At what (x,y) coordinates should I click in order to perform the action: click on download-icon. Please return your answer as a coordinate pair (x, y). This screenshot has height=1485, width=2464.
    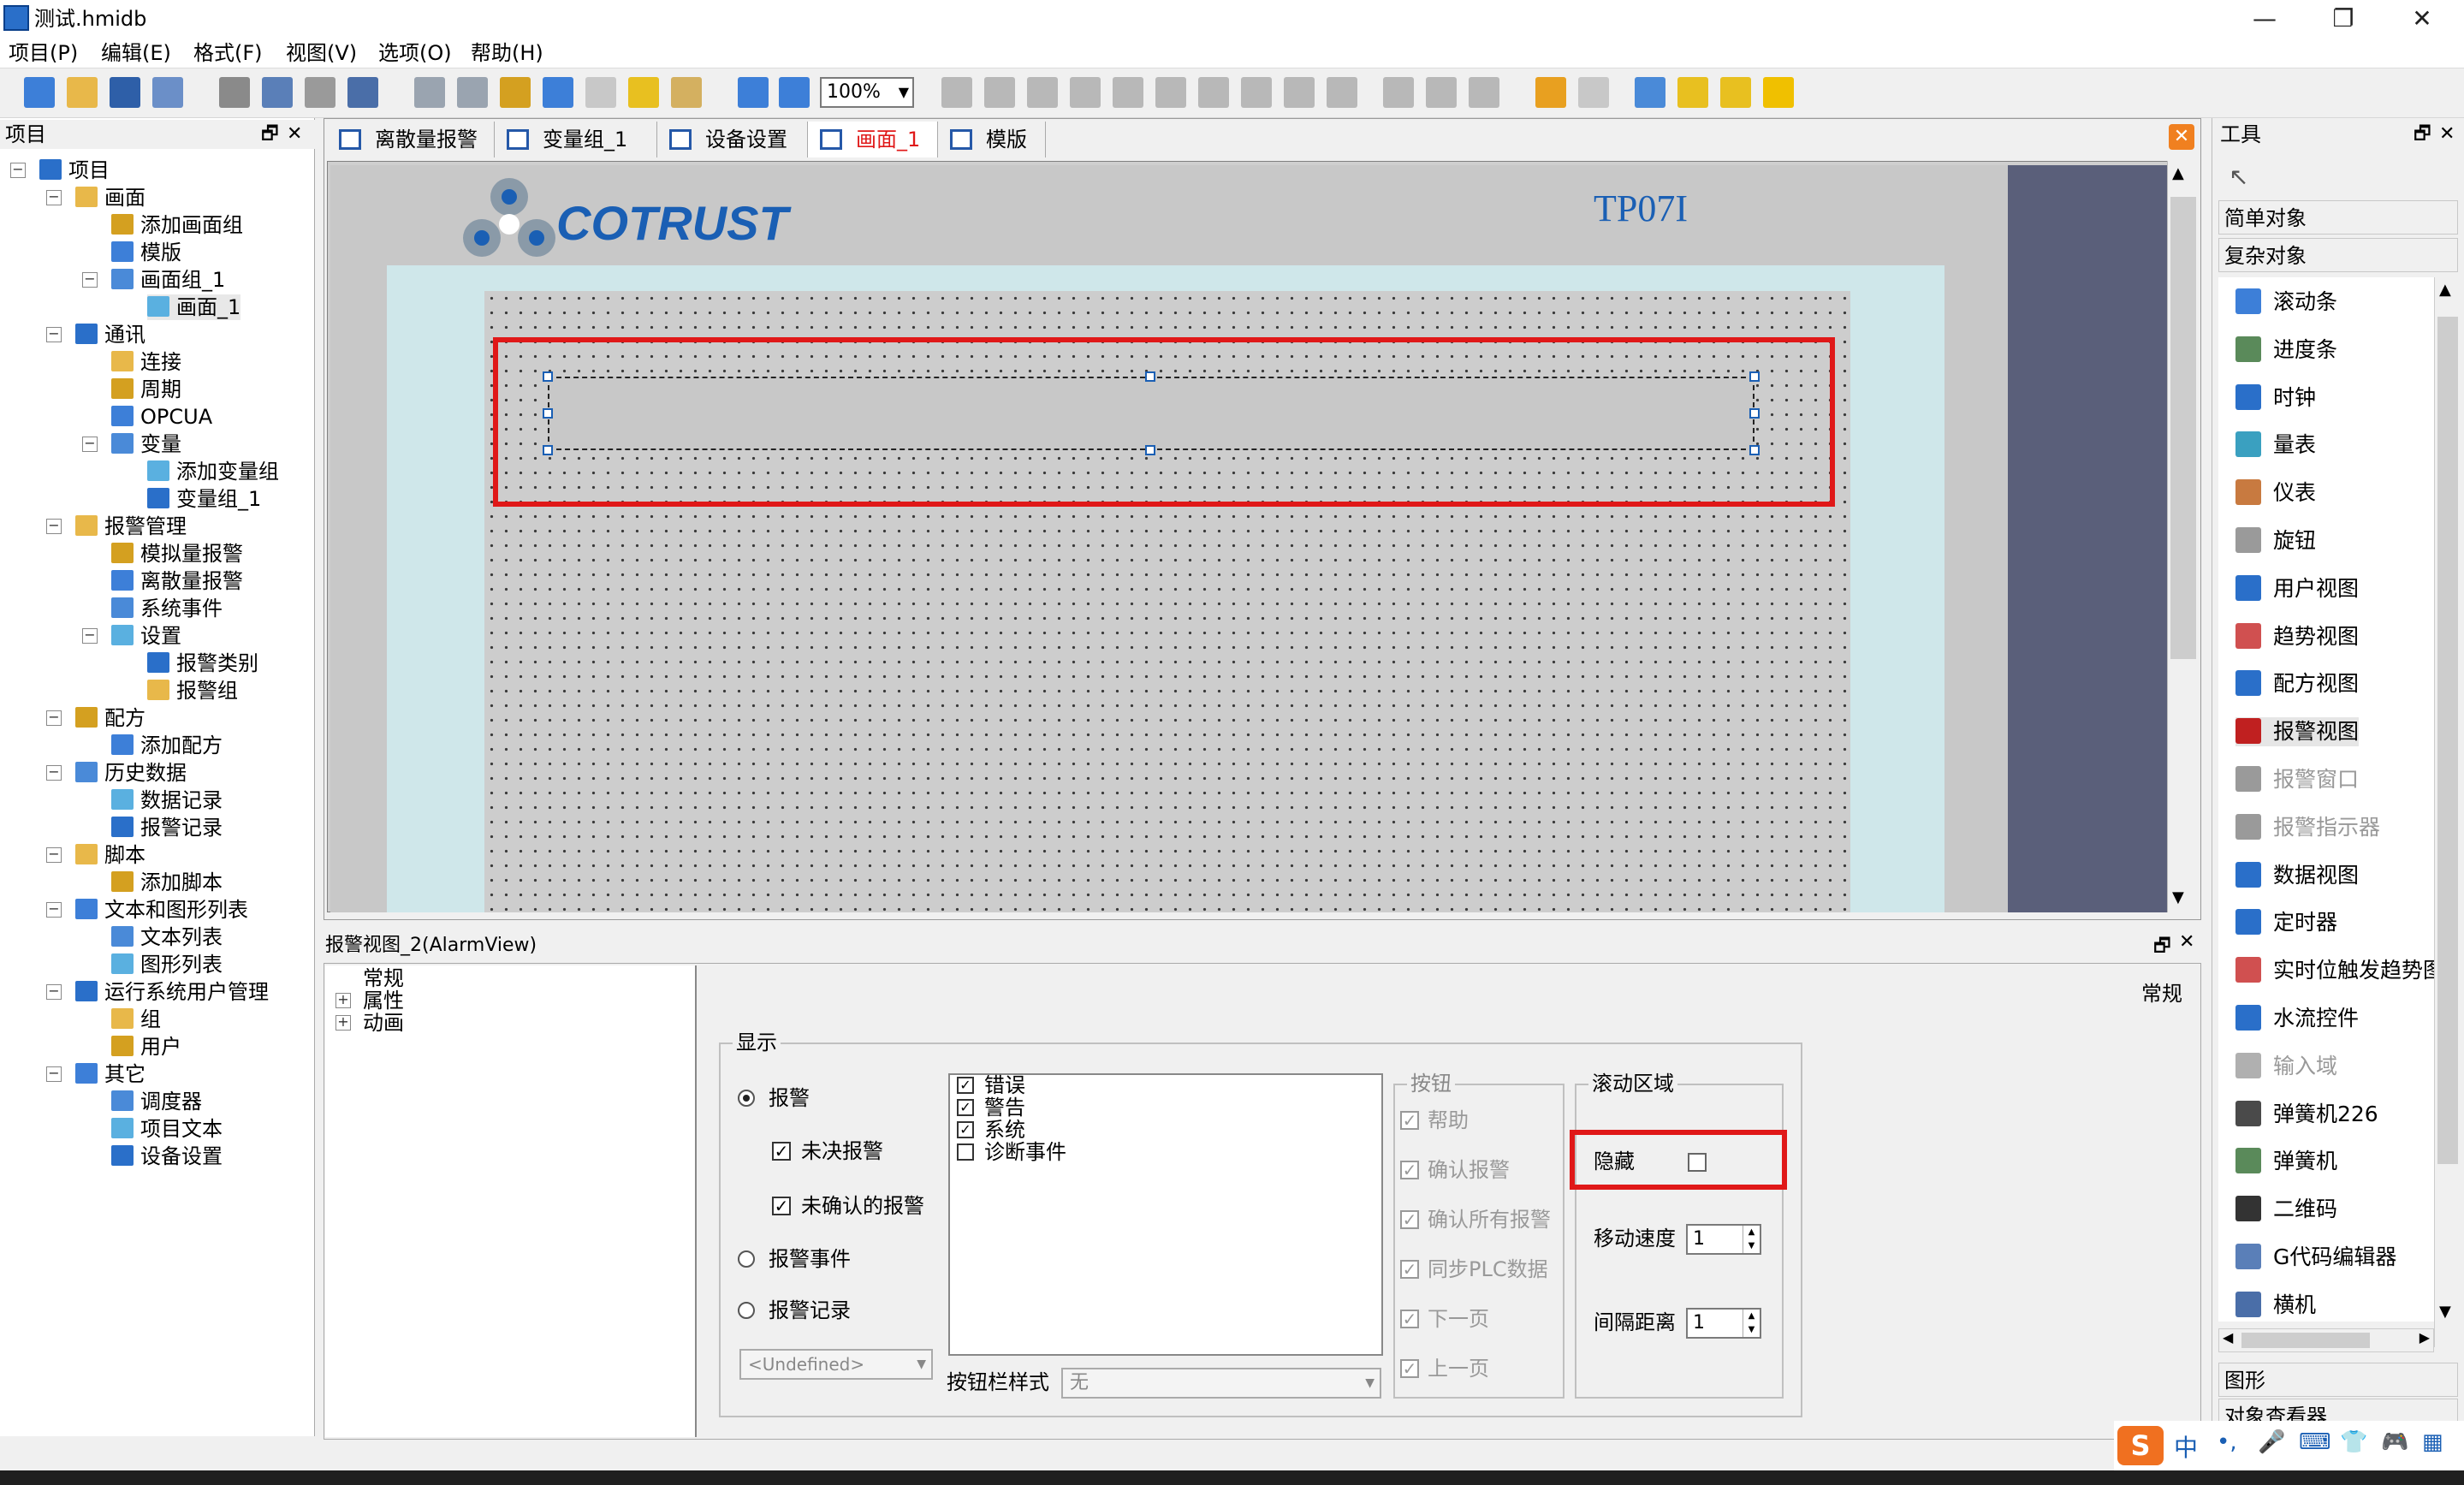
    Looking at the image, I should click on (362, 92).